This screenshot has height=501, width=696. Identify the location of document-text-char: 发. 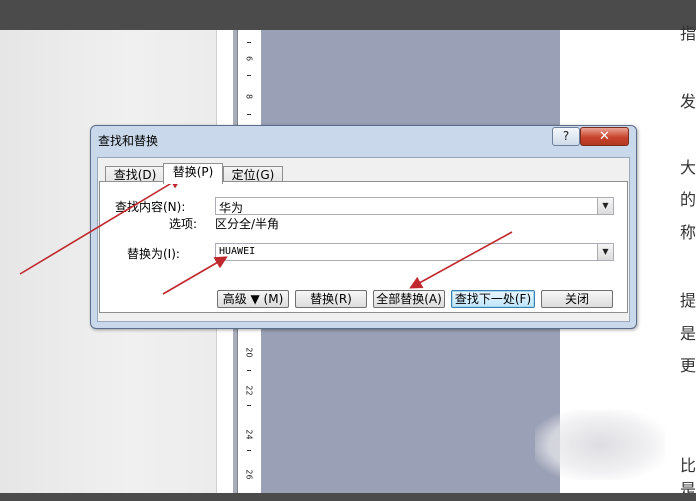
(688, 101).